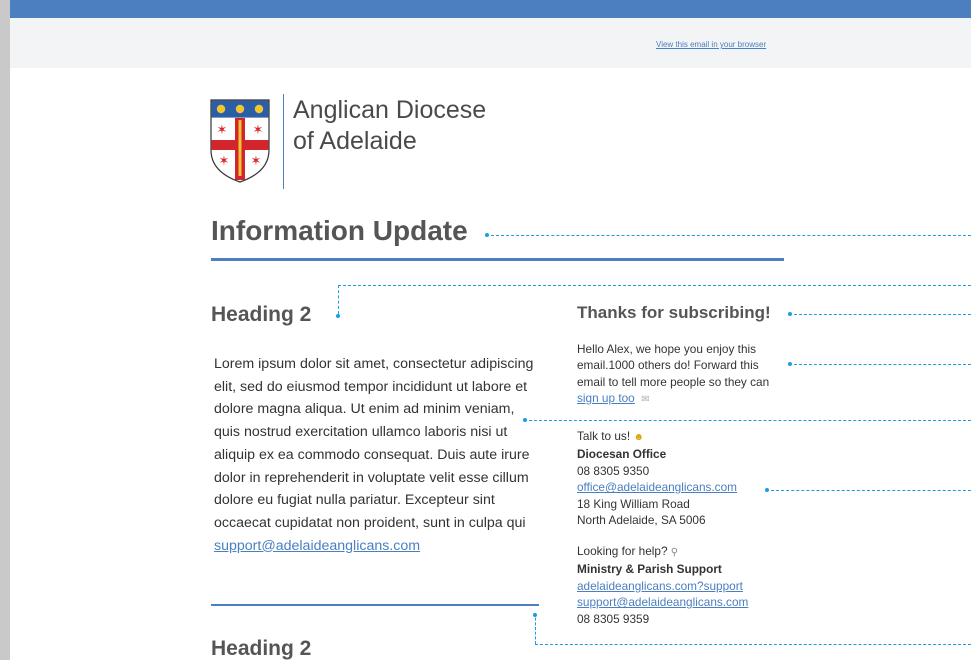 This screenshot has width=971, height=660. What do you see at coordinates (660, 586) in the screenshot?
I see `help-site-link: adelaideanglicans.com?support` at bounding box center [660, 586].